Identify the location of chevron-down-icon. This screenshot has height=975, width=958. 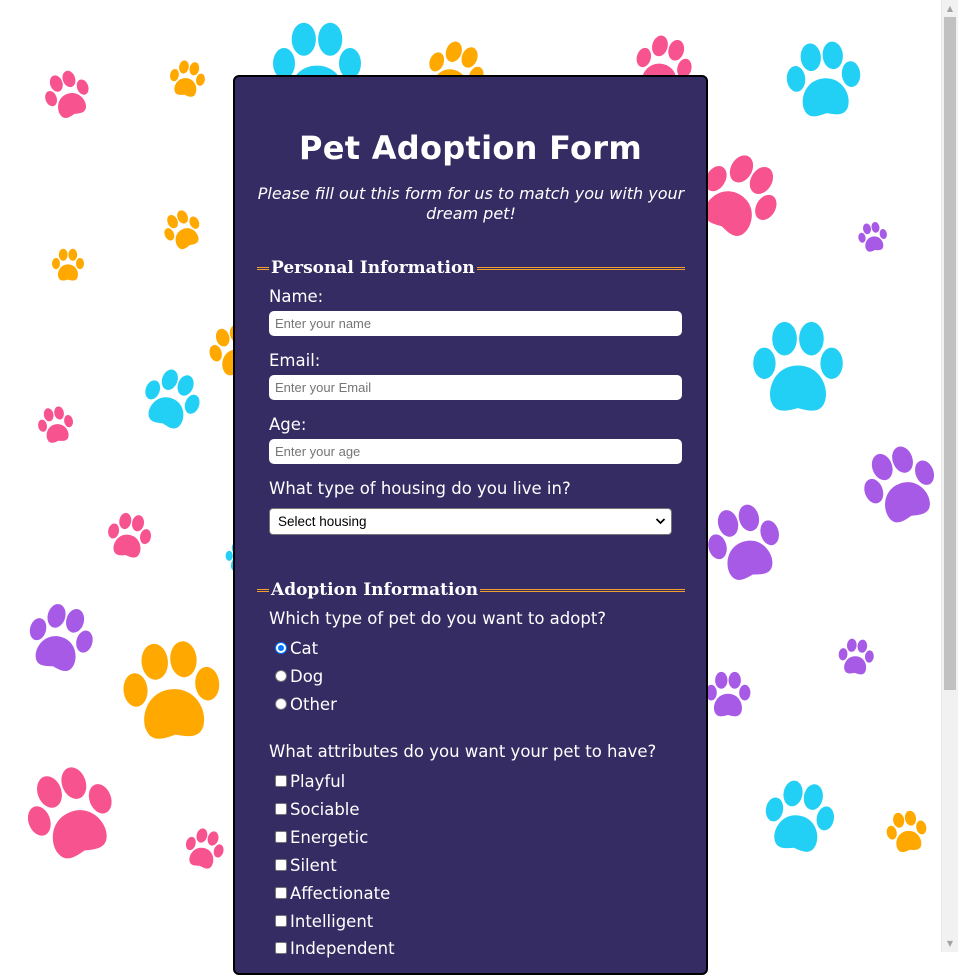
(660, 526).